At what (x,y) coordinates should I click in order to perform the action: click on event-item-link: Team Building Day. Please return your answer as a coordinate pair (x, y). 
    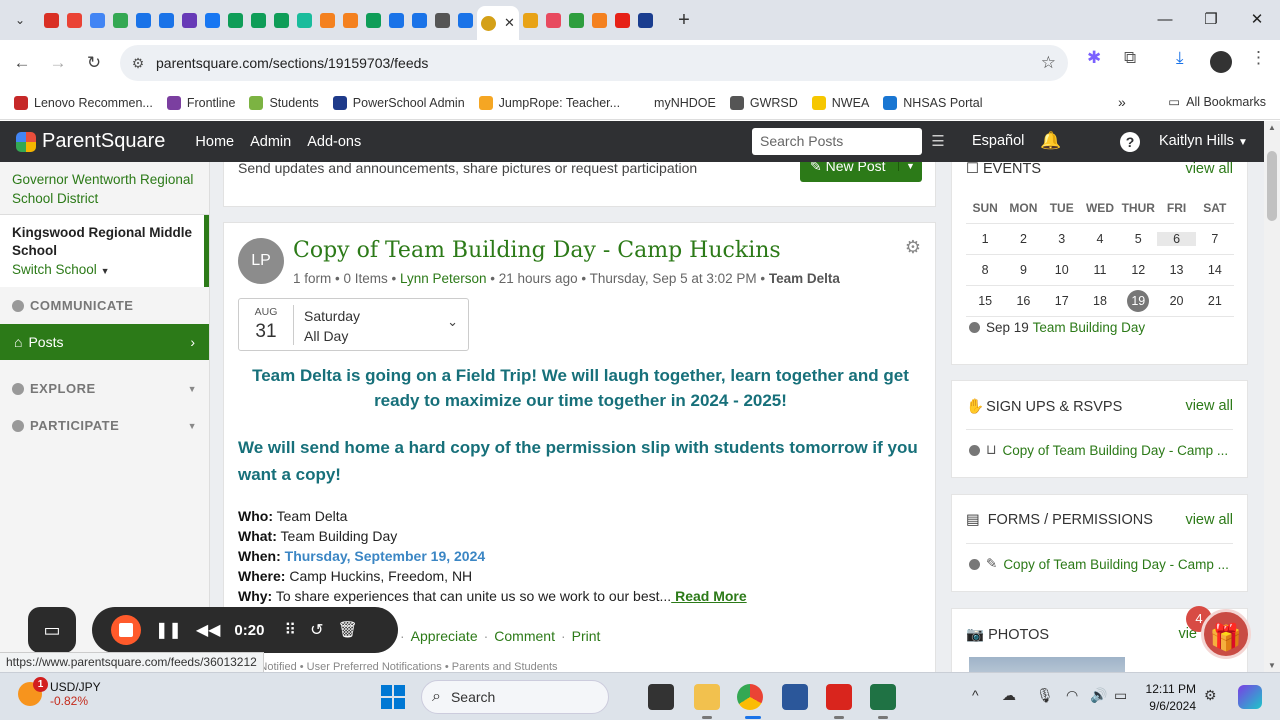
    Looking at the image, I should click on (1089, 327).